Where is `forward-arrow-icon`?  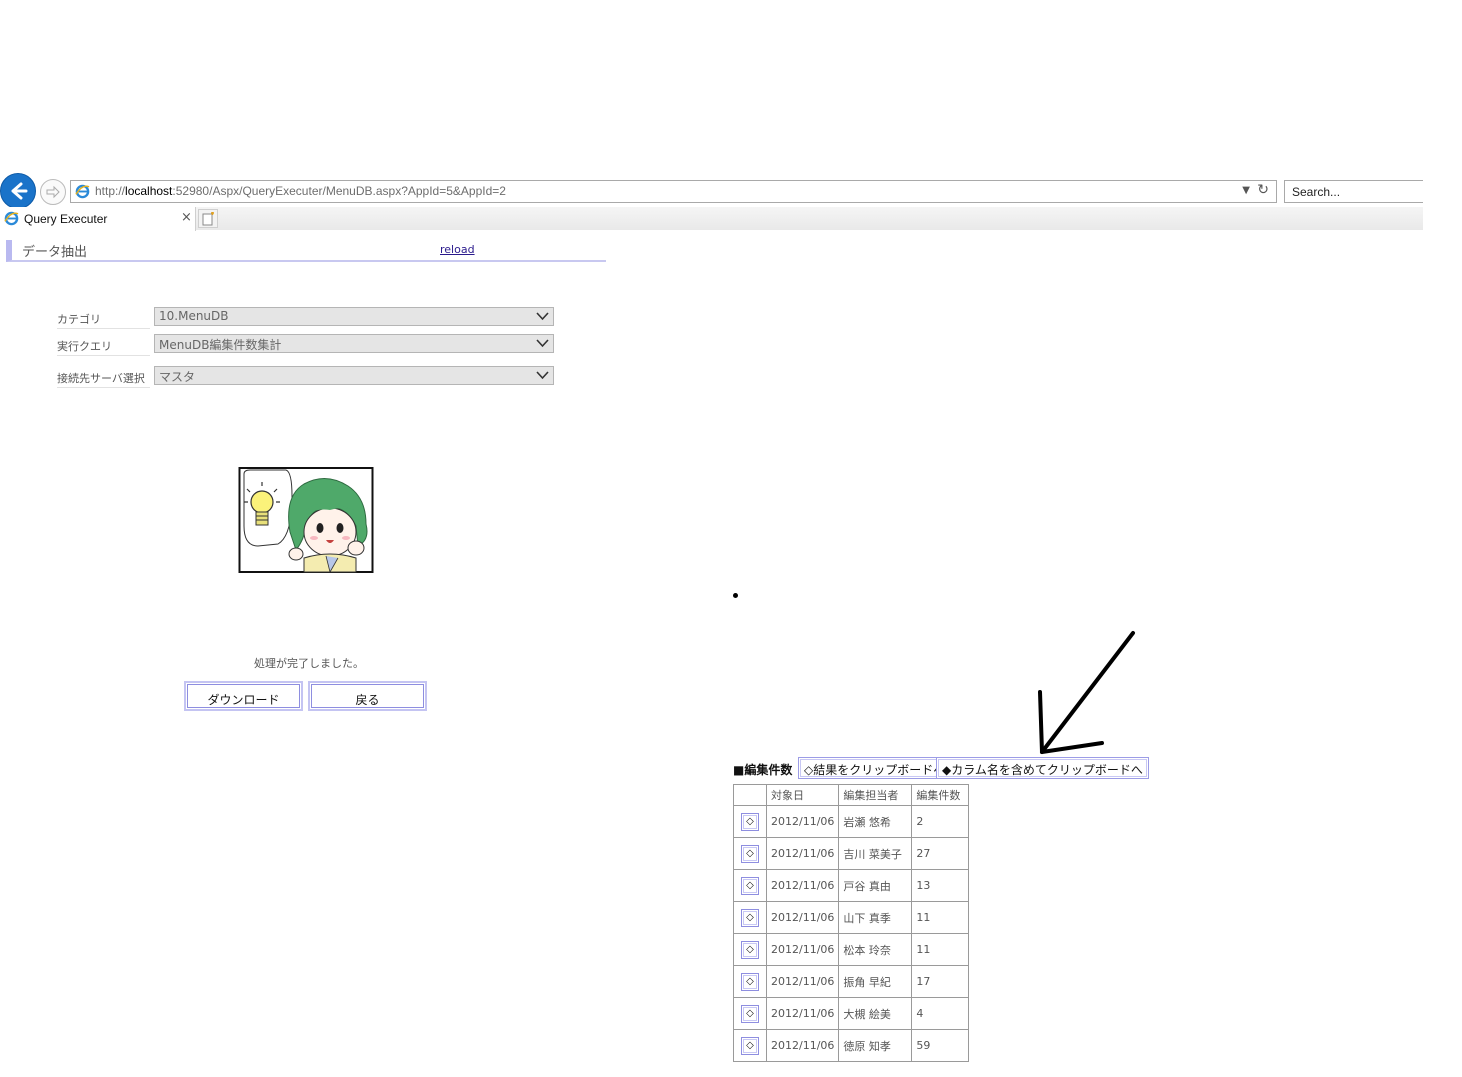 forward-arrow-icon is located at coordinates (53, 192).